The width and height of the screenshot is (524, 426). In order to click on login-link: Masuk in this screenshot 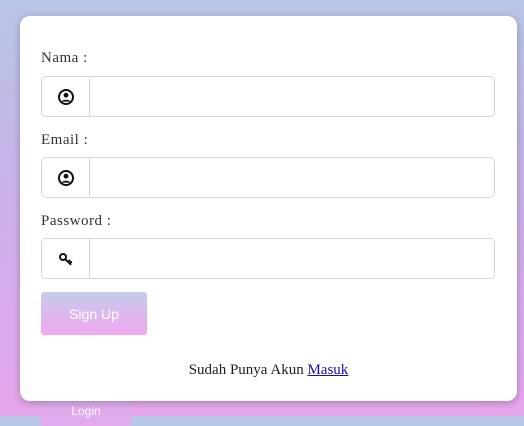, I will do `click(327, 370)`.